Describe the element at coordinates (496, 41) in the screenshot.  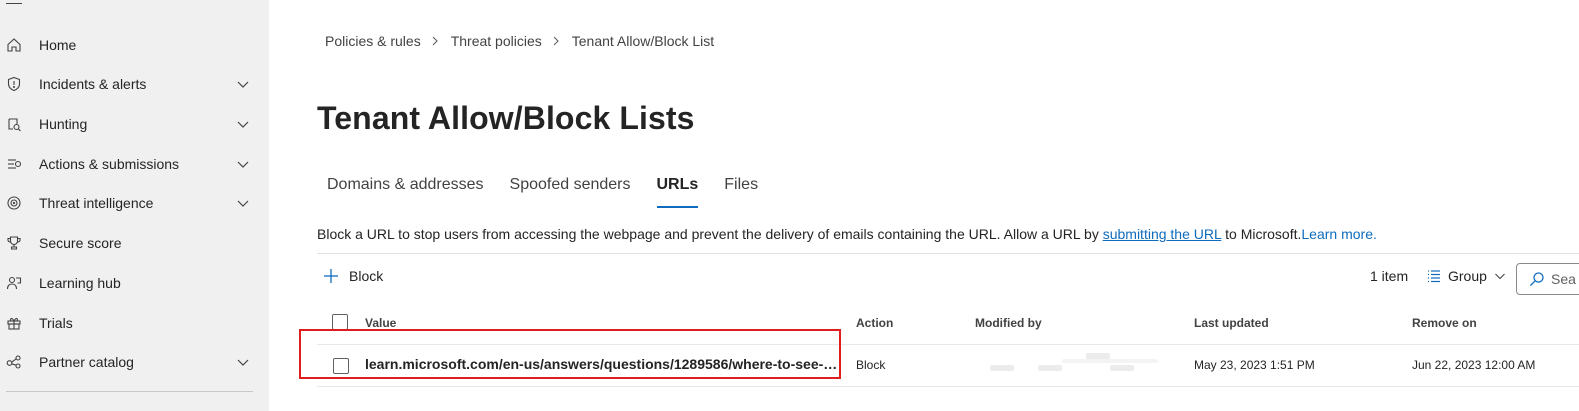
I see `breadcrumb-threat-policies: Threat policies` at that location.